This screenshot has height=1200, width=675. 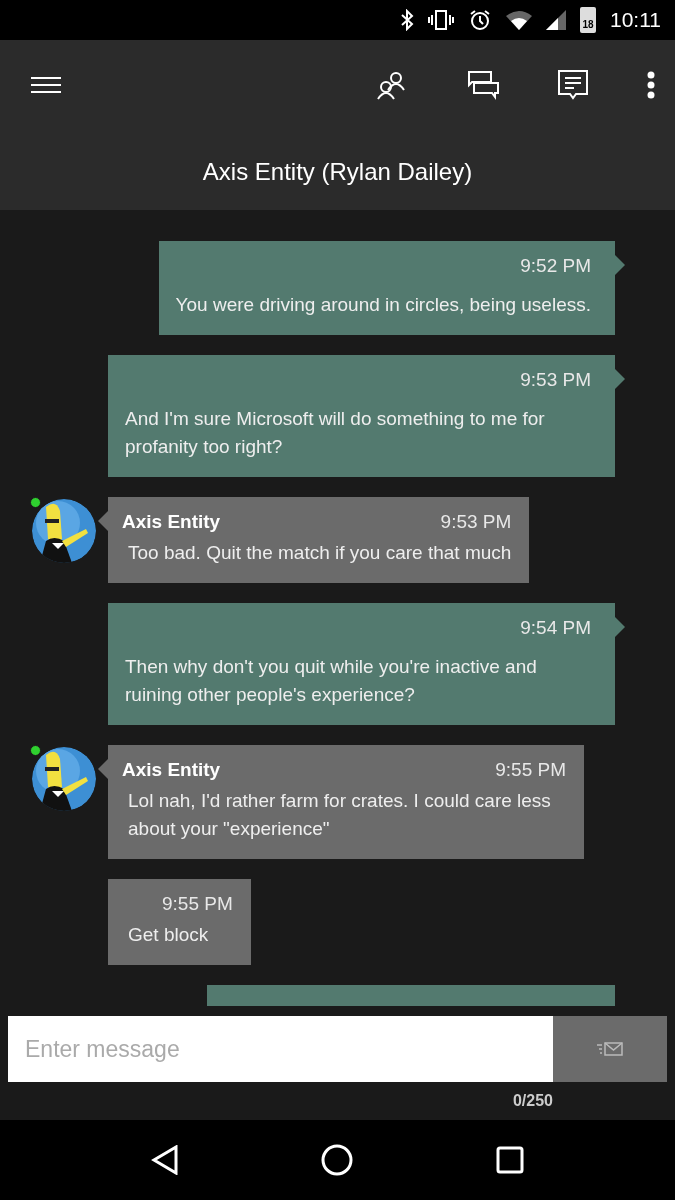 I want to click on battery-level: 18, so click(x=588, y=24).